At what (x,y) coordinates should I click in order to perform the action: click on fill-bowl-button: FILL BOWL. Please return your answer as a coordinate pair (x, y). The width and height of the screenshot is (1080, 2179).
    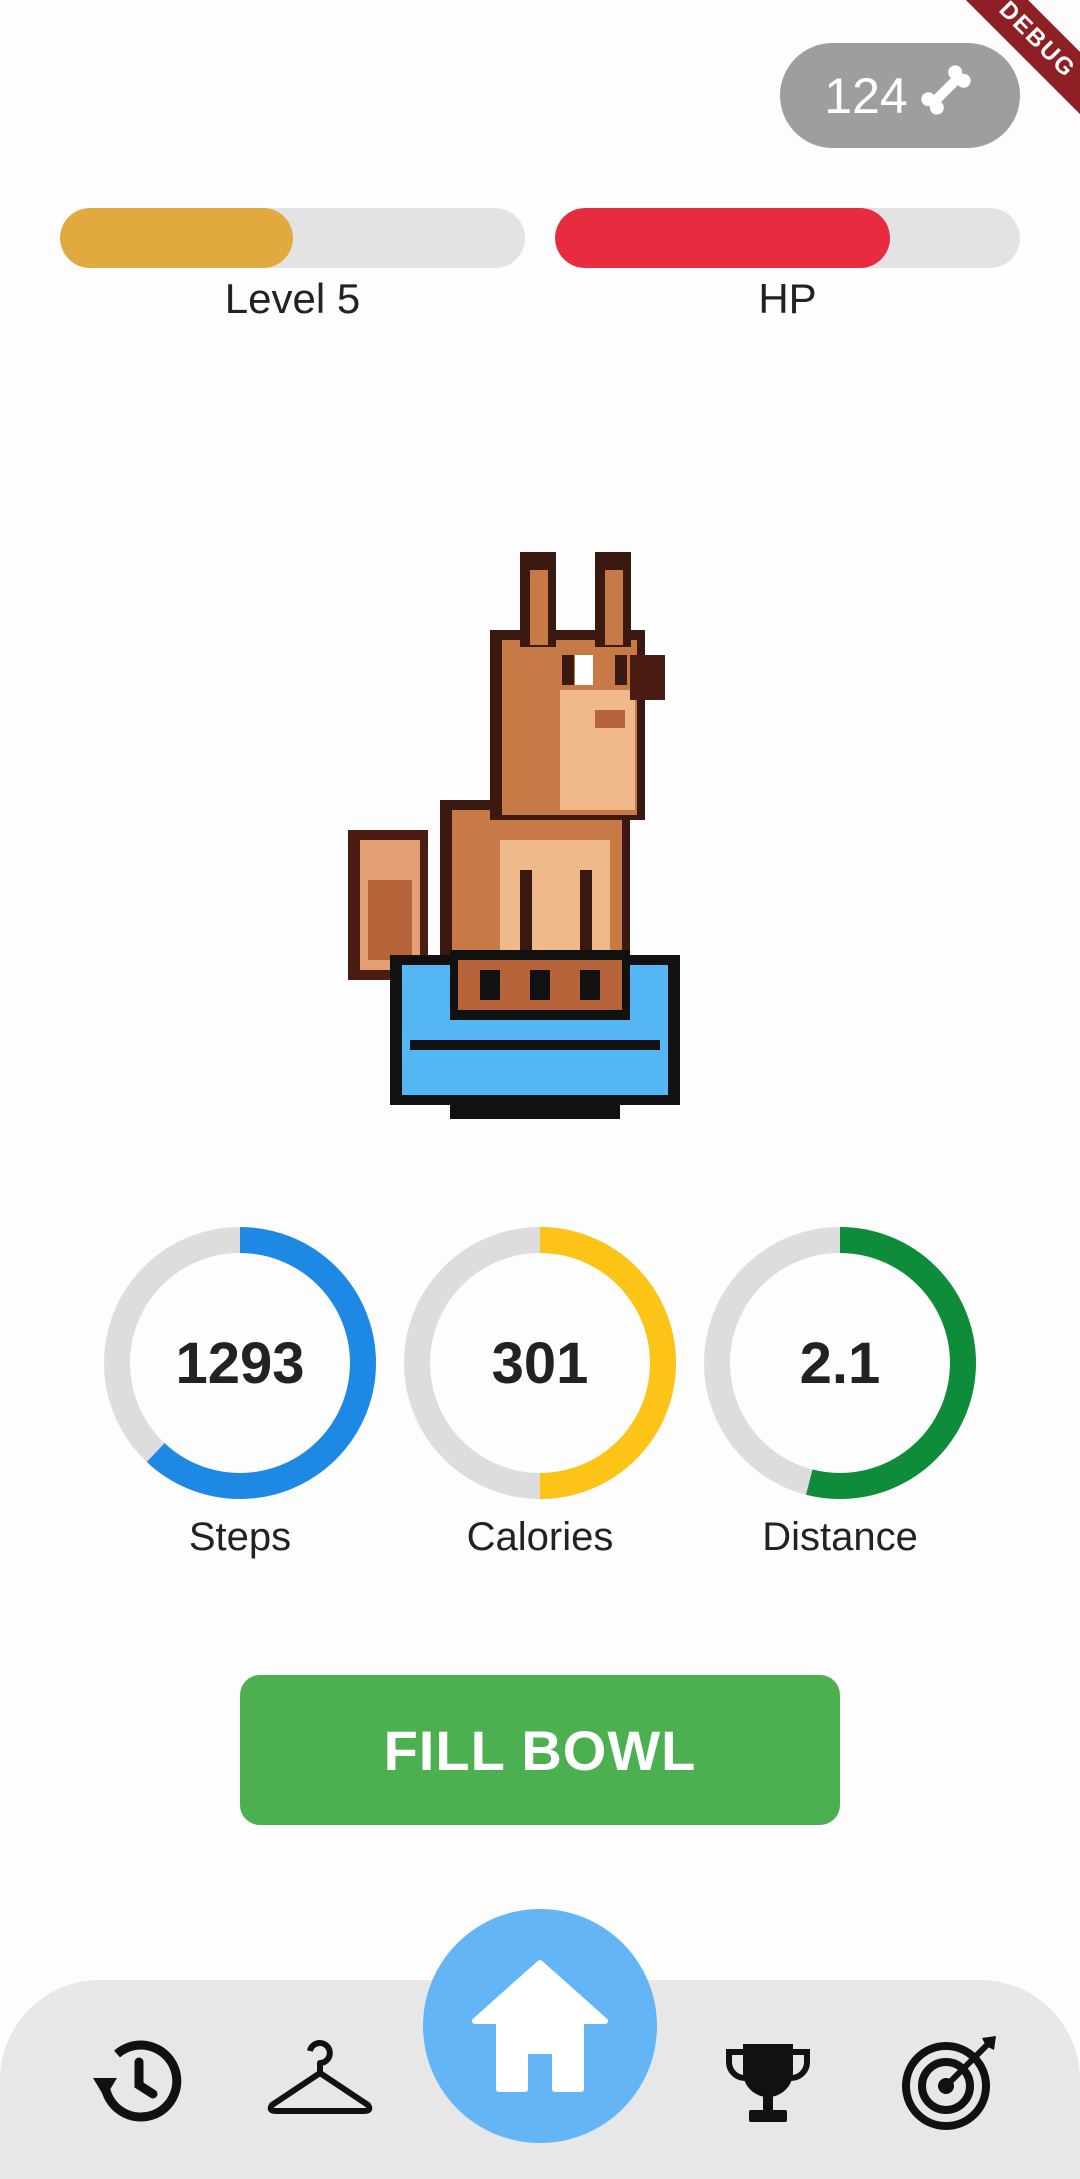
    Looking at the image, I should click on (540, 1750).